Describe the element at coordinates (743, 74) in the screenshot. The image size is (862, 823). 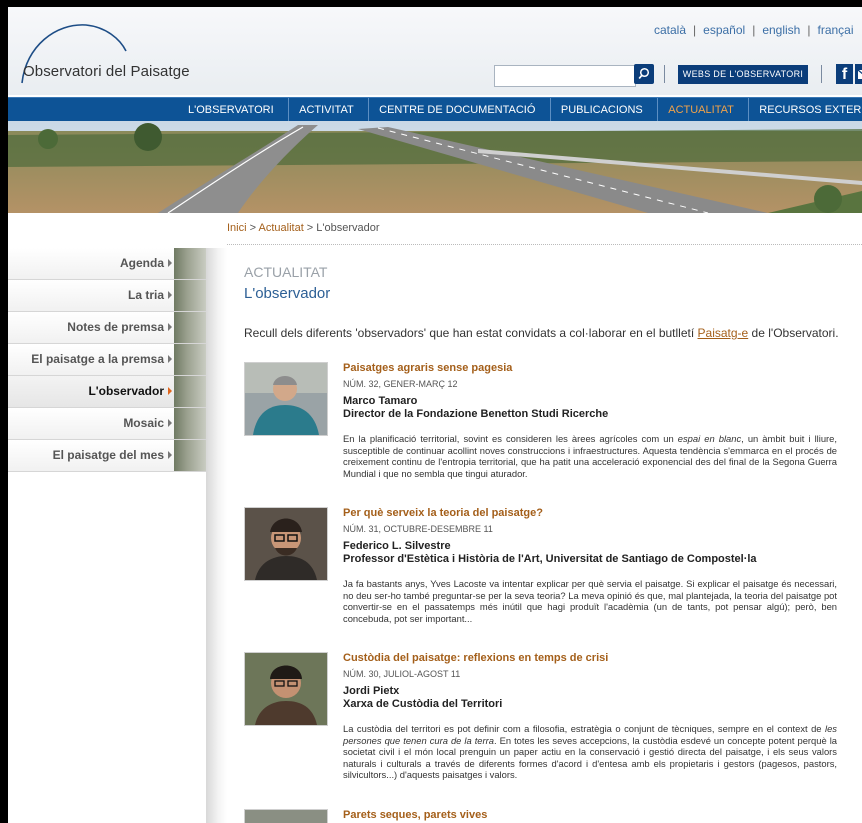
I see `webs-observatori-button: WEBS DE L'OBSERVATORI` at that location.